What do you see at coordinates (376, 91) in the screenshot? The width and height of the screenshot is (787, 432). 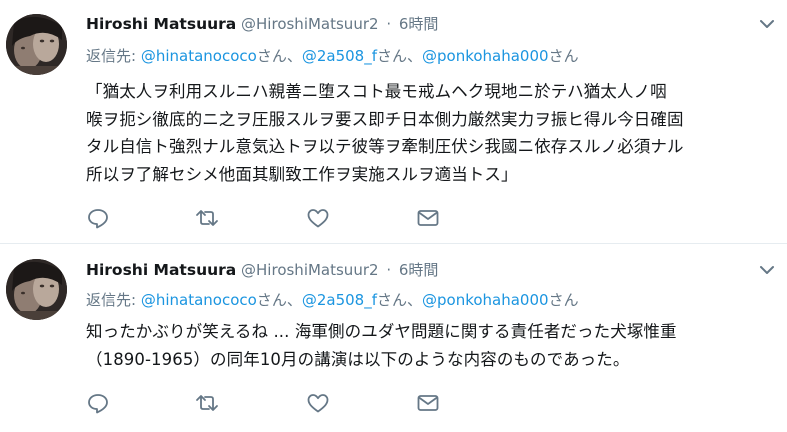 I see `tweet-text-line: 「猶太人ヲ利用スルニハ親善ニ堕スコト最モ戒ムヘク現地ニ於テハ猶太人ノ咽` at bounding box center [376, 91].